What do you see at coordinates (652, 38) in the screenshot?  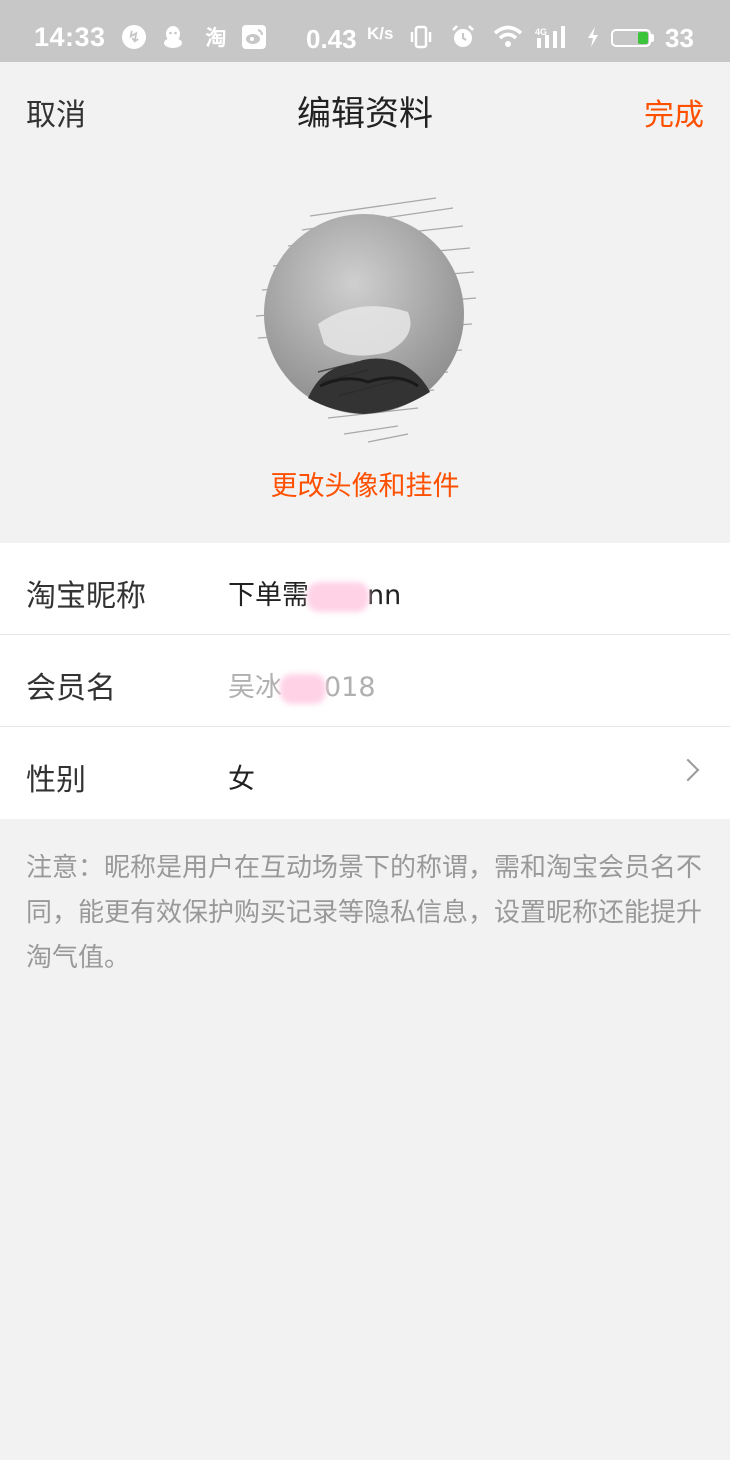 I see `battery-cap` at bounding box center [652, 38].